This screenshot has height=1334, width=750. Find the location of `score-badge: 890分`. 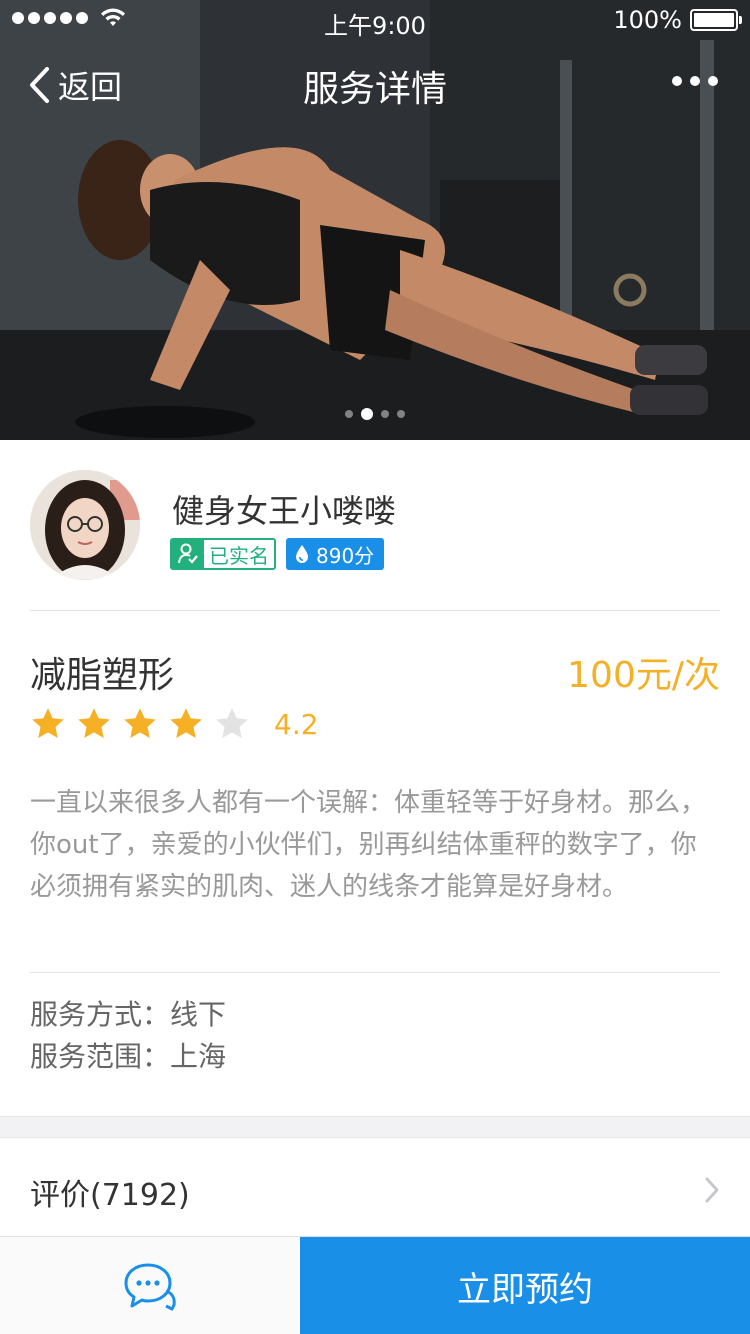

score-badge: 890分 is located at coordinates (335, 554).